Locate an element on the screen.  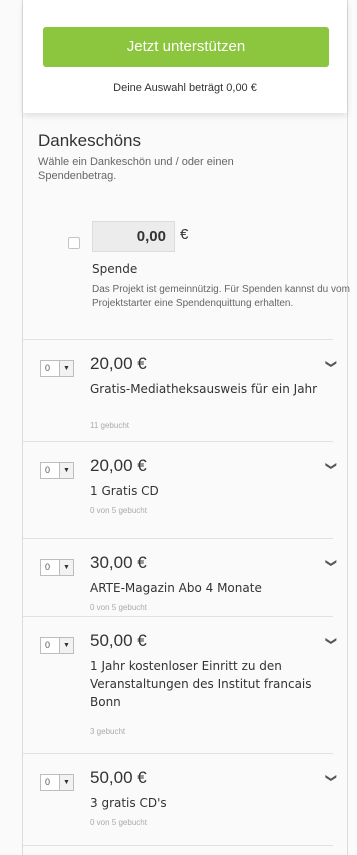
reward-title: 1 Gratis CD is located at coordinates (124, 491).